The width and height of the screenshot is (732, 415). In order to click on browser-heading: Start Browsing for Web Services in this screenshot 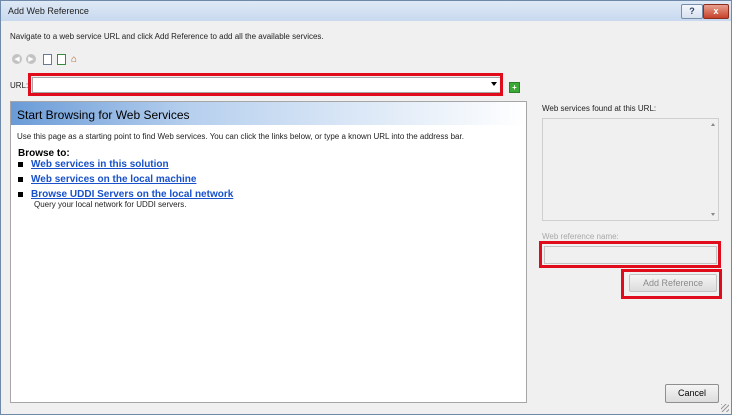, I will do `click(103, 115)`.